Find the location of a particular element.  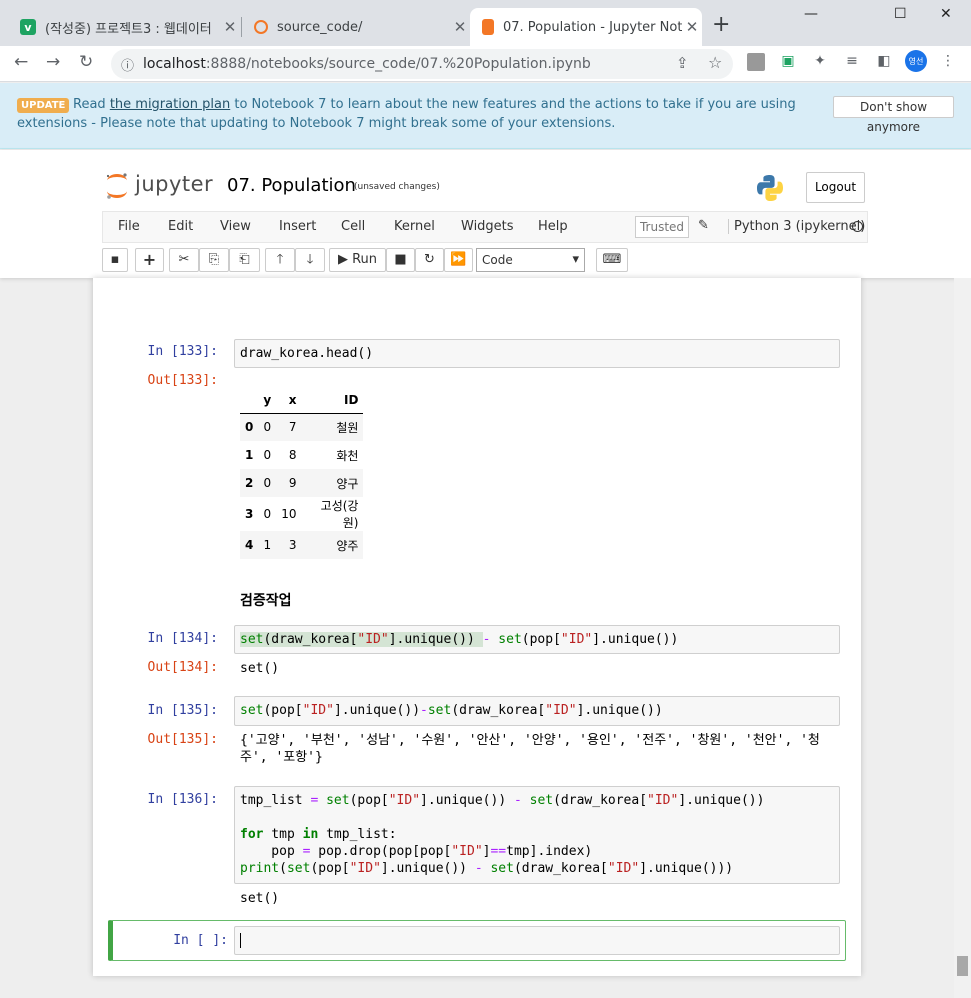

pencil-icon: ✎ is located at coordinates (703, 225).